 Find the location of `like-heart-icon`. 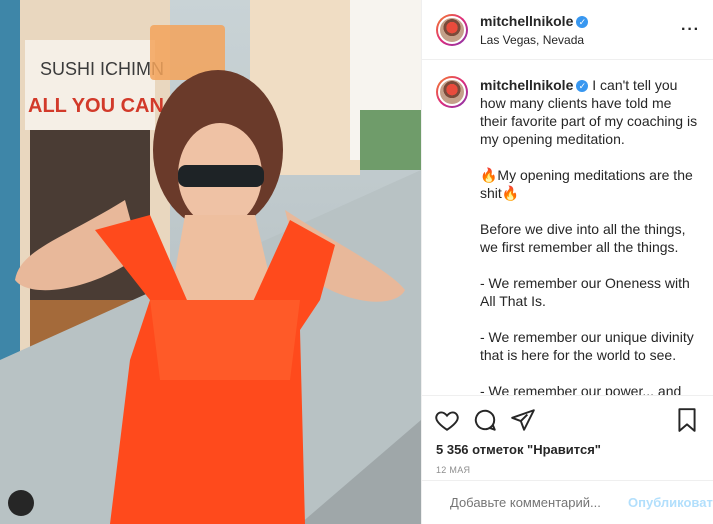

like-heart-icon is located at coordinates (447, 420).